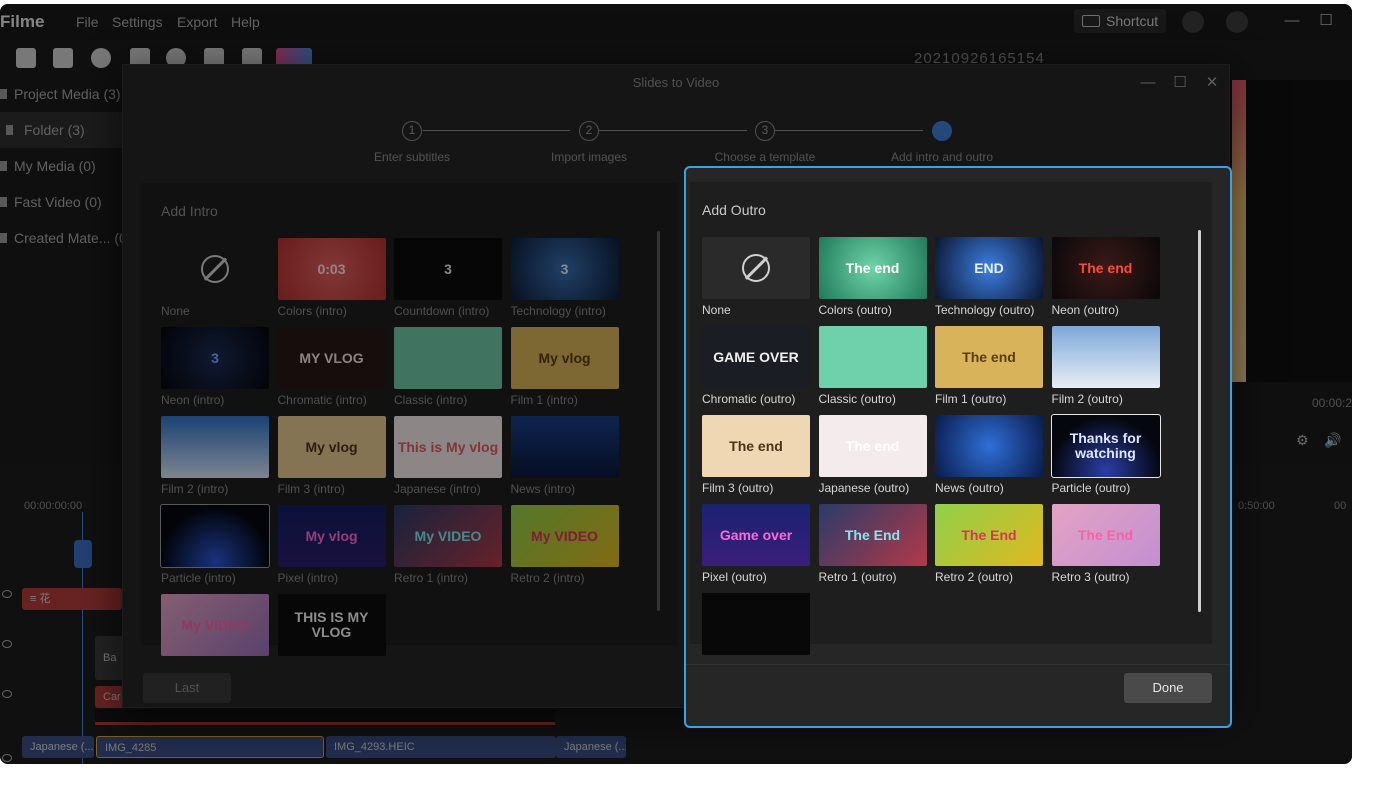  I want to click on outro-tile: Film 2 (outro), so click(1105, 366).